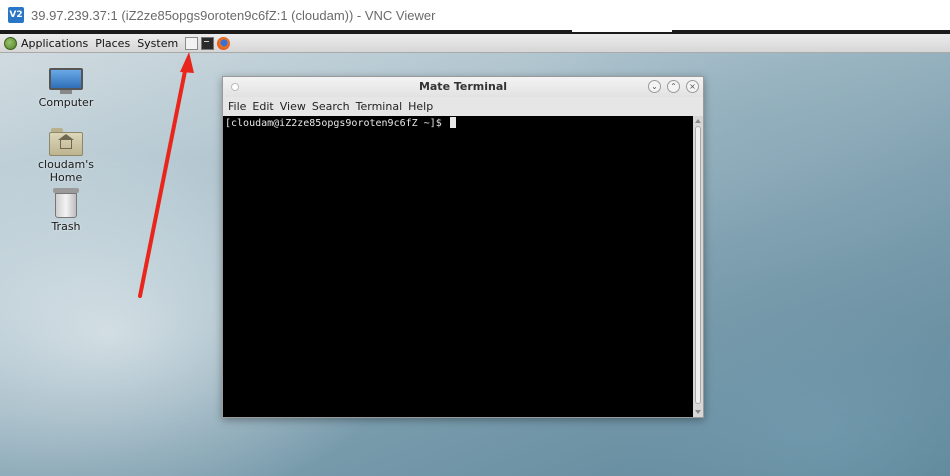 This screenshot has width=950, height=476. Describe the element at coordinates (379, 106) in the screenshot. I see `menu-terminal: Terminal` at that location.